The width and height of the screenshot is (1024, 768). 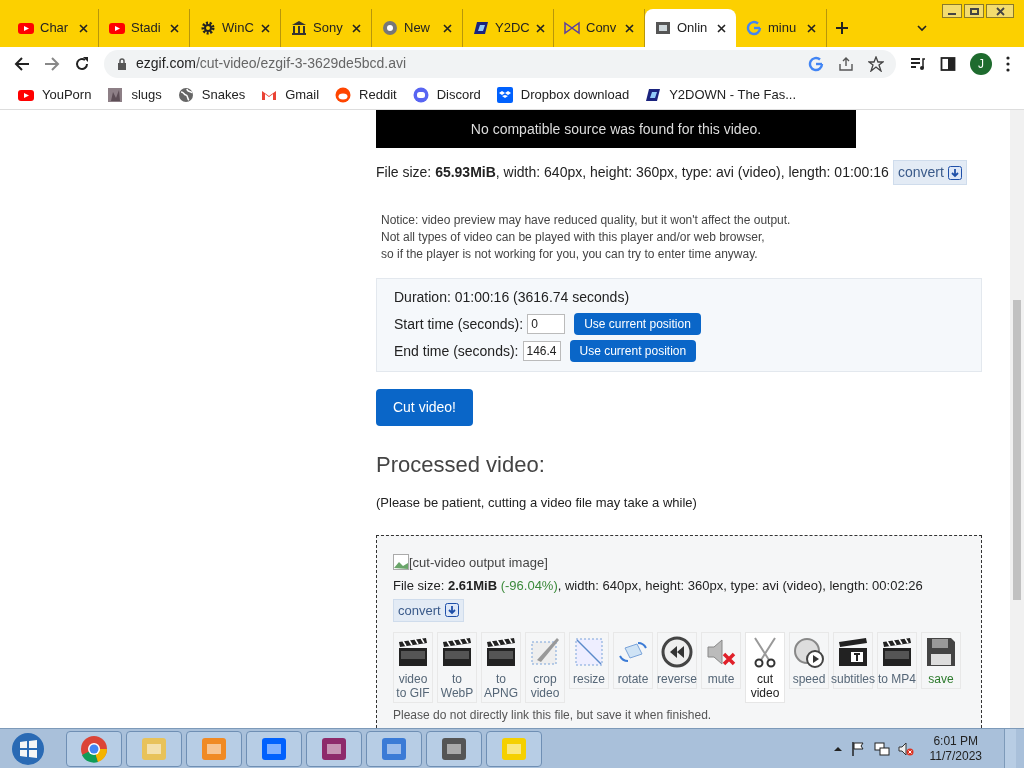 I want to click on reload-icon, so click(x=82, y=63).